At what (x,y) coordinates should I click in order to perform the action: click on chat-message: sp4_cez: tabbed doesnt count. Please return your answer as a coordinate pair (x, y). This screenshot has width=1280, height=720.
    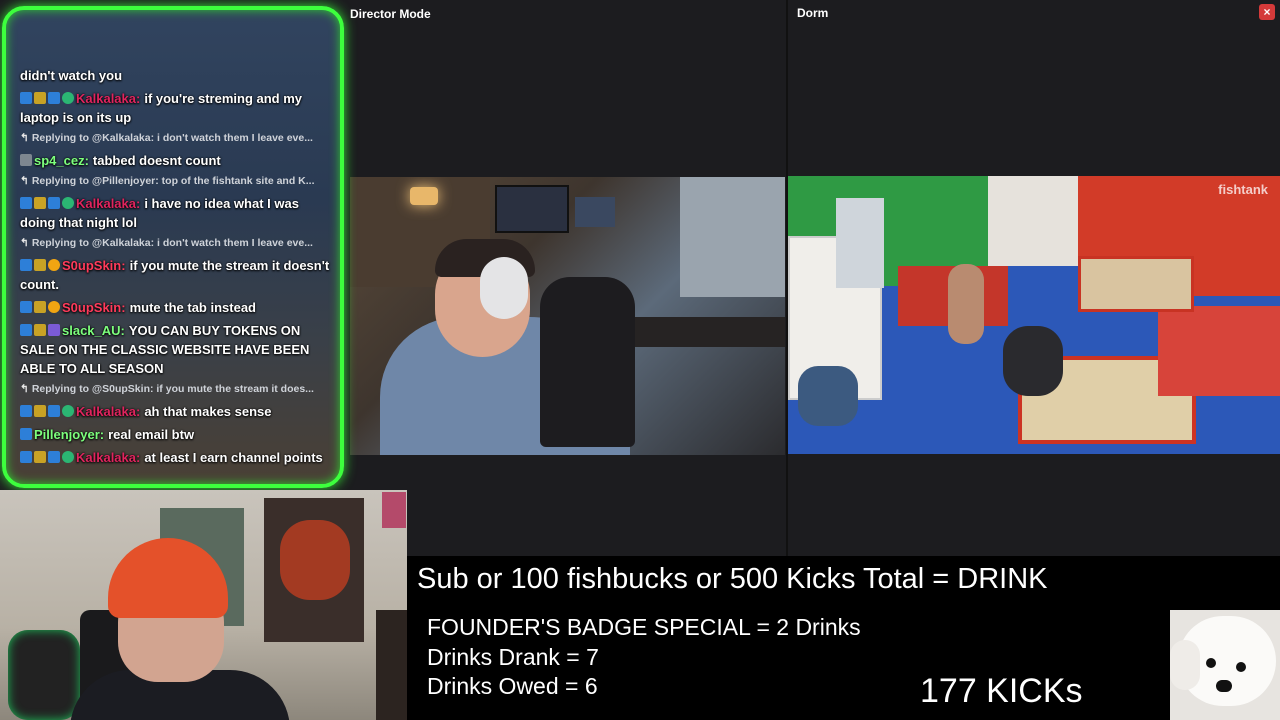
    Looking at the image, I should click on (175, 160).